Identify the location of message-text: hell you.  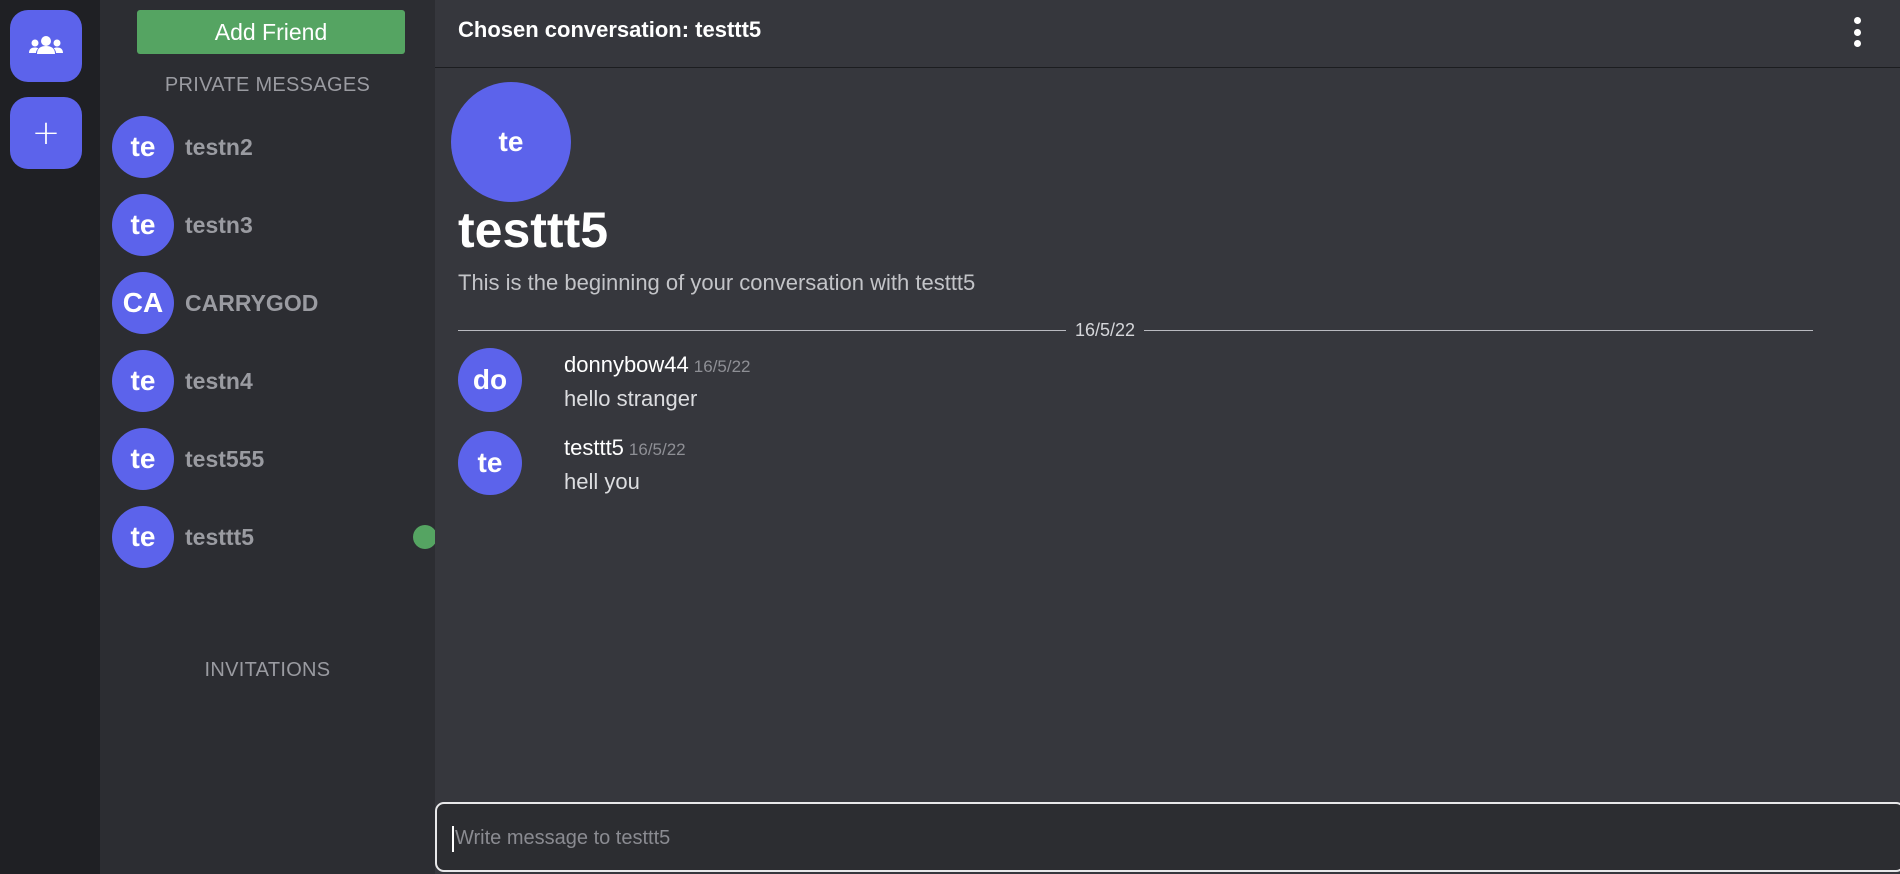
(602, 481).